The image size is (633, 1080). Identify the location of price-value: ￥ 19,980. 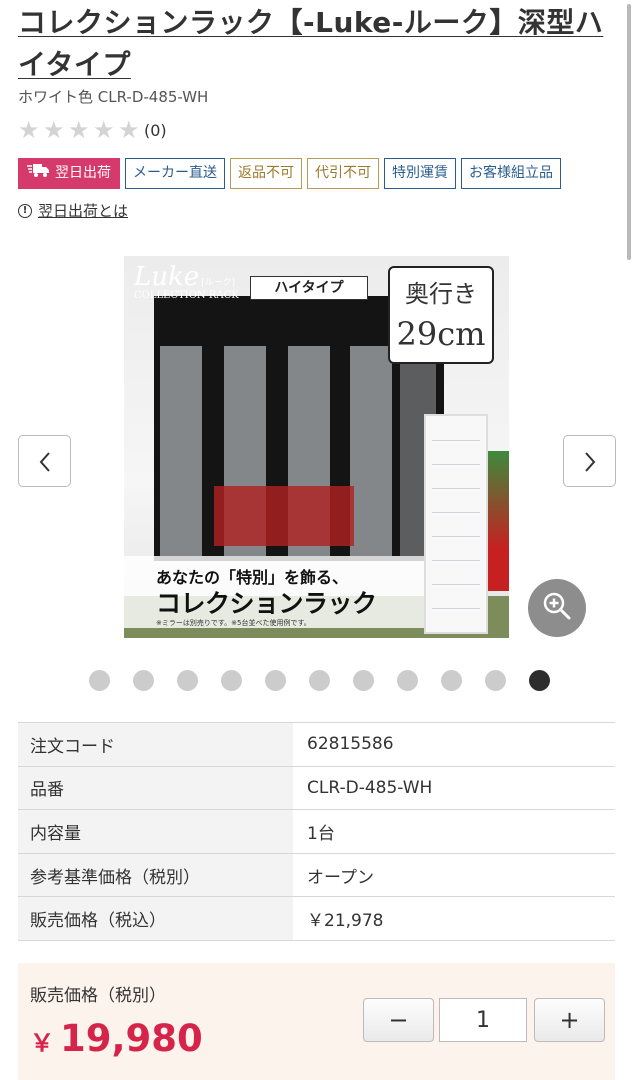
(116, 1038).